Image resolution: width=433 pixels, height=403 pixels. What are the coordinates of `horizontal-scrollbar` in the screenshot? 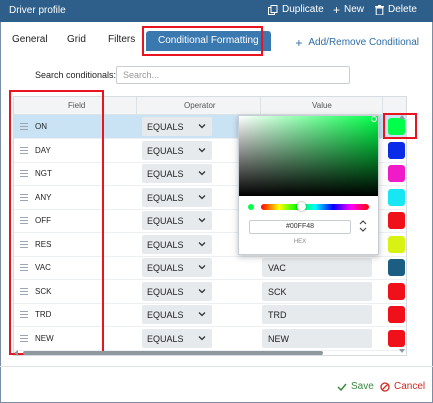 It's located at (210, 353).